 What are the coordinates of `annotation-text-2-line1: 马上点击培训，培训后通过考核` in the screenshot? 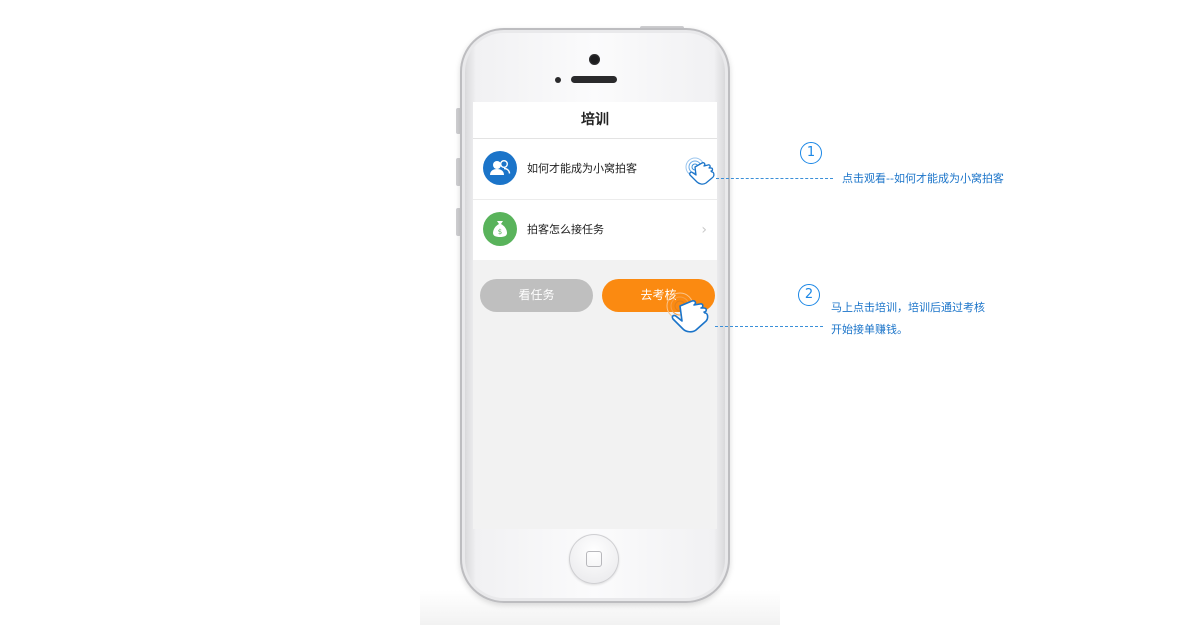 It's located at (908, 307).